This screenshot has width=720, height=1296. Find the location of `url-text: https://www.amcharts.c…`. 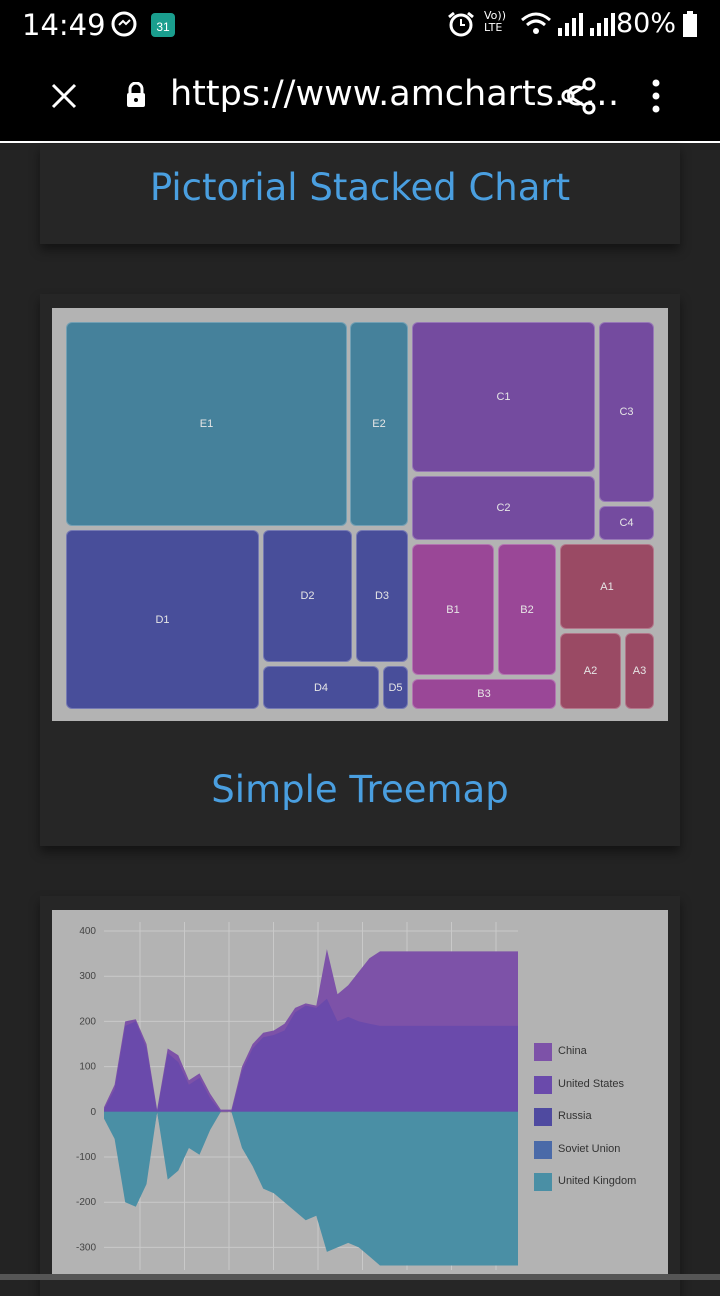

url-text: https://www.amcharts.c… is located at coordinates (394, 94).